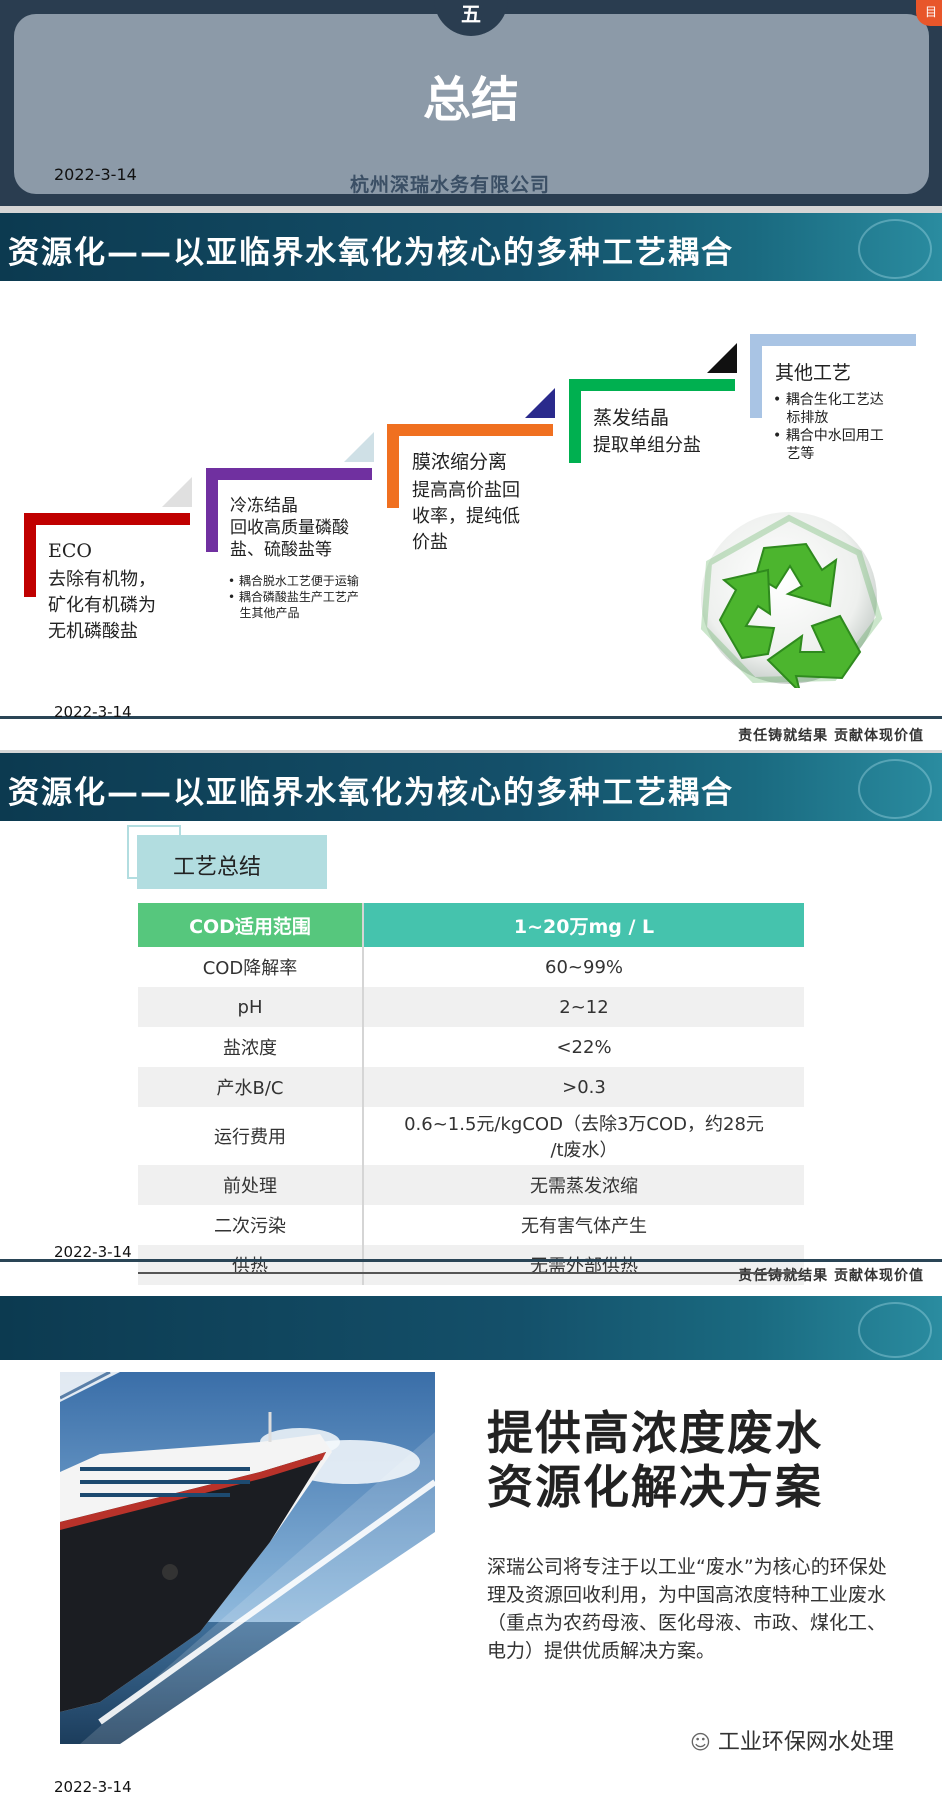 This screenshot has width=942, height=1795. What do you see at coordinates (805, 1742) in the screenshot?
I see `watermark-text: 工业环保网水处理` at bounding box center [805, 1742].